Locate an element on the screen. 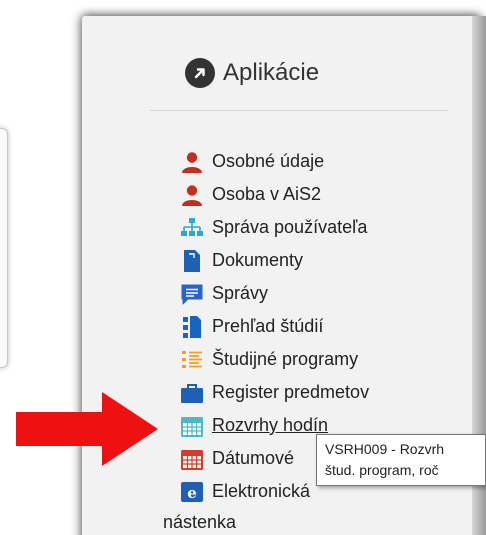 This screenshot has width=486, height=535. menu-item-label: Register predmetov is located at coordinates (291, 392).